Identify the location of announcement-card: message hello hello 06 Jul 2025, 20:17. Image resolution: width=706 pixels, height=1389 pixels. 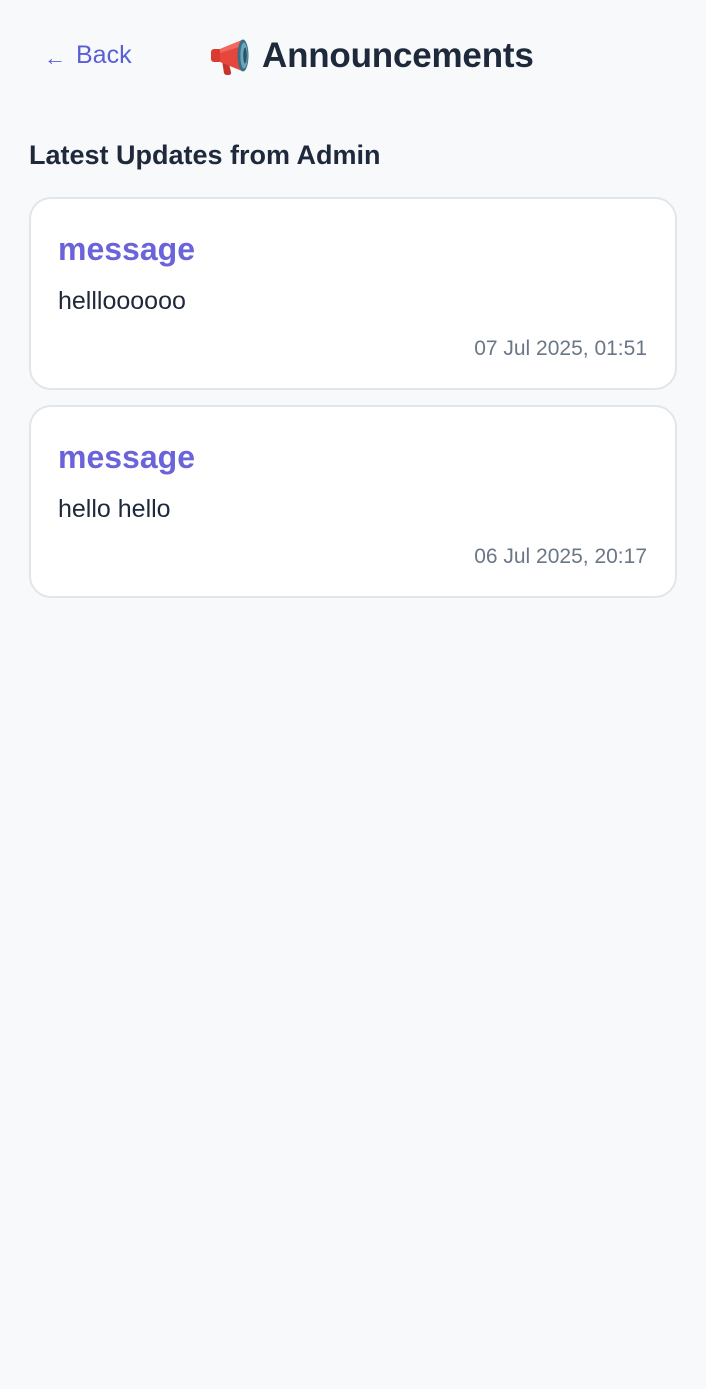
(353, 501).